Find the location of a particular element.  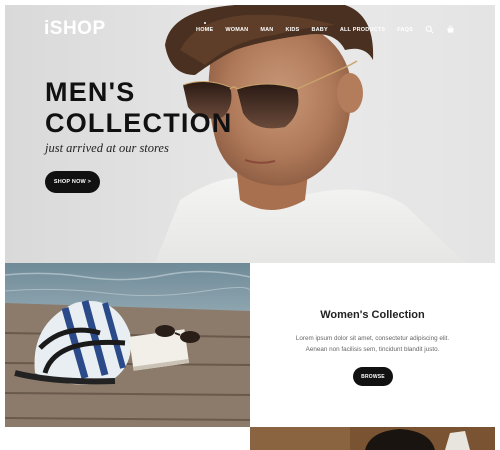

nav-item-faqs: FAQS is located at coordinates (405, 30).